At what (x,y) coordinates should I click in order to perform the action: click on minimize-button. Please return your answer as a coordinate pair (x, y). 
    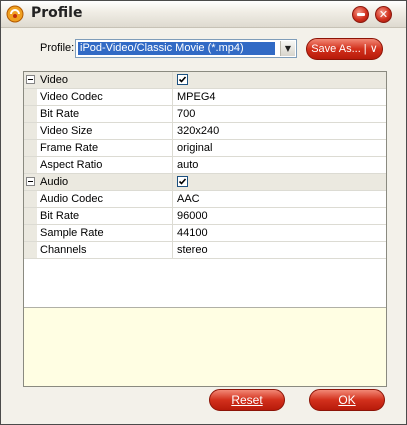
    Looking at the image, I should click on (360, 14).